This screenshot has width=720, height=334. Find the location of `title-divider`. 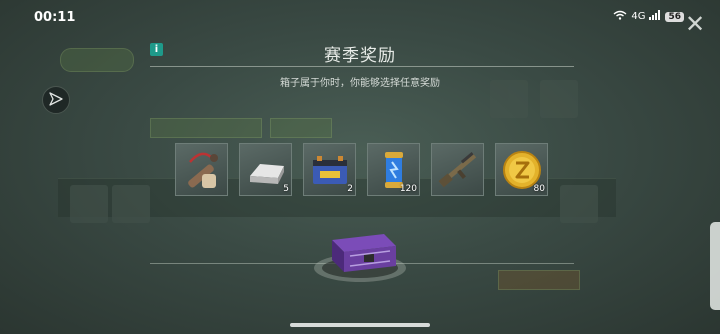

title-divider is located at coordinates (362, 66).